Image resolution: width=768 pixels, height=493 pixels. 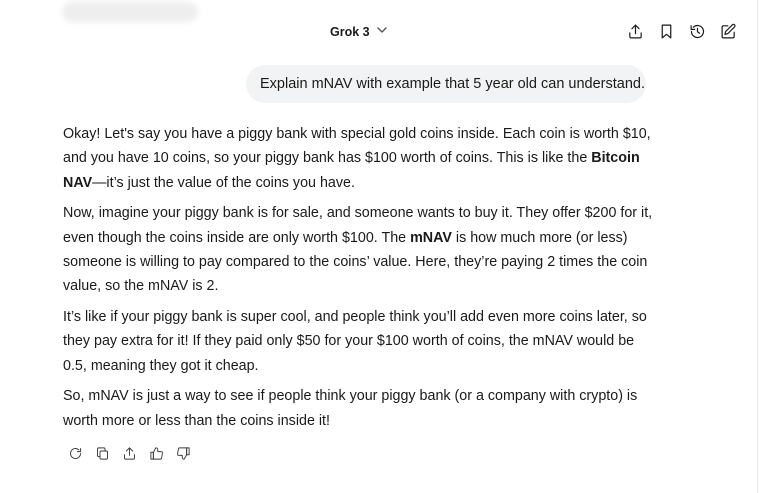 What do you see at coordinates (757, 246) in the screenshot?
I see `page-border` at bounding box center [757, 246].